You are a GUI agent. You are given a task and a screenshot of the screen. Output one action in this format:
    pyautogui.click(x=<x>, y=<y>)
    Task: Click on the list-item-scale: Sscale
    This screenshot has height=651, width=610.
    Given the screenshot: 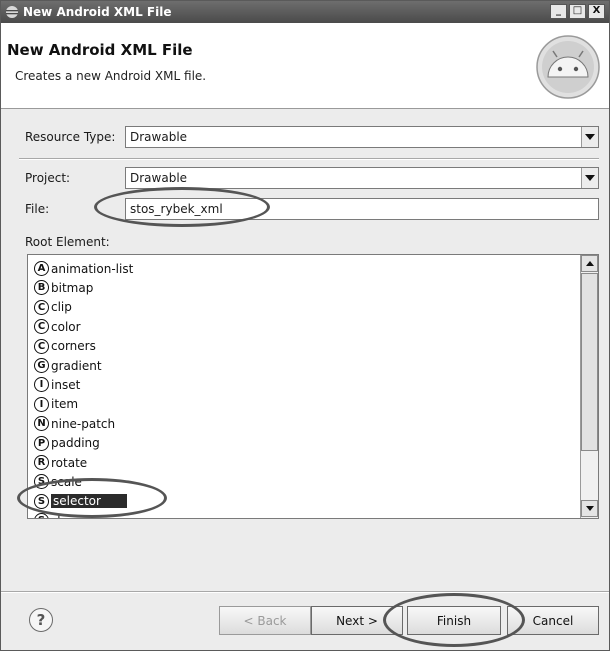 What is the action you would take?
    pyautogui.click(x=58, y=481)
    